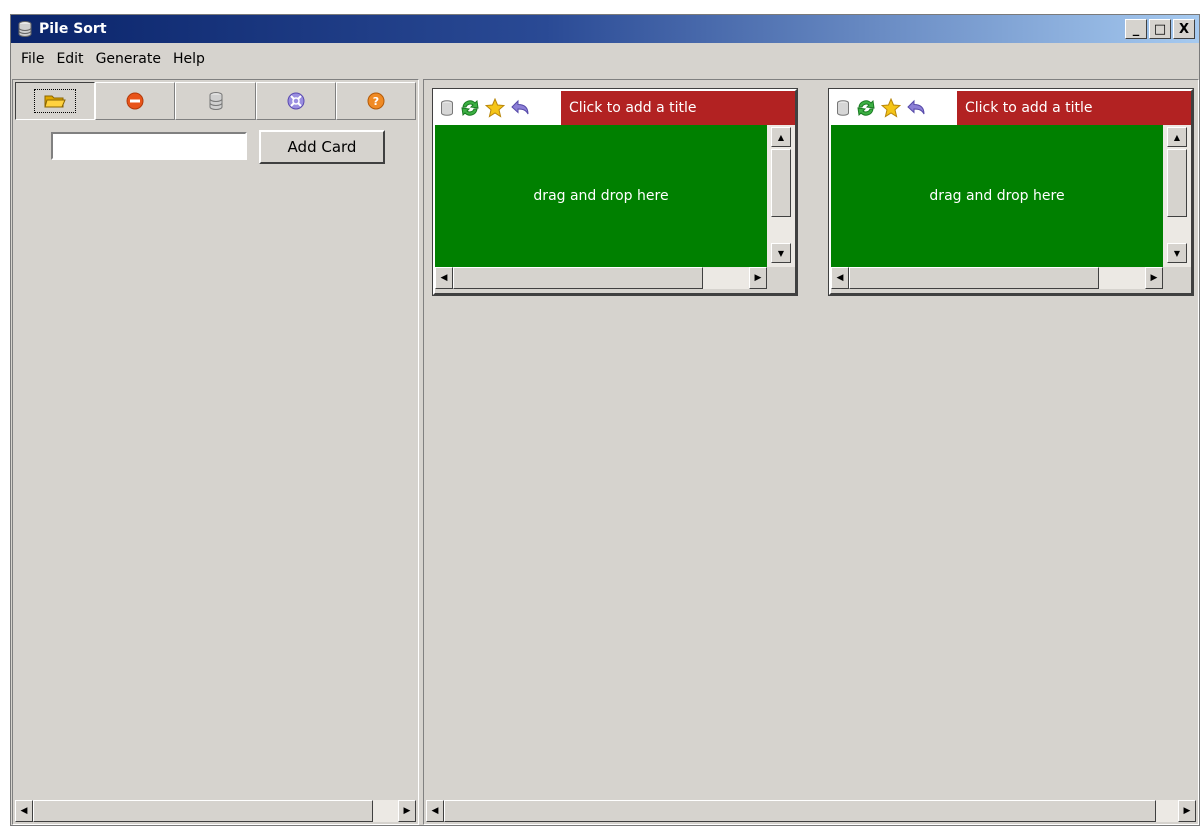  Describe the element at coordinates (322, 147) in the screenshot. I see `add-card-button: Add Card` at that location.